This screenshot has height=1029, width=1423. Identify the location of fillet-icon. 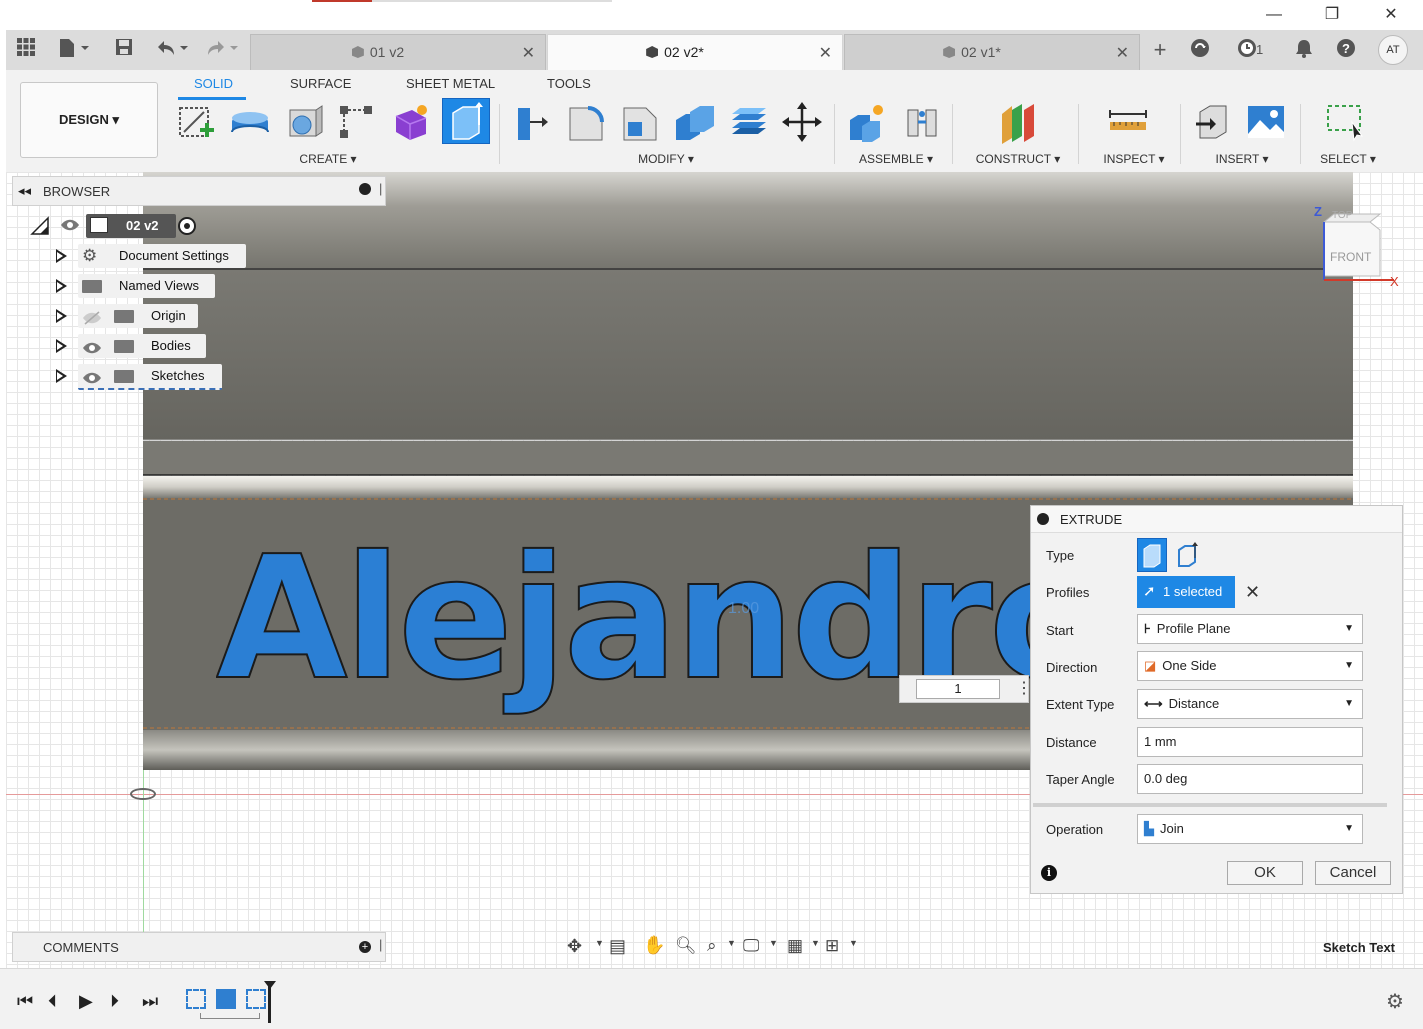
(586, 122).